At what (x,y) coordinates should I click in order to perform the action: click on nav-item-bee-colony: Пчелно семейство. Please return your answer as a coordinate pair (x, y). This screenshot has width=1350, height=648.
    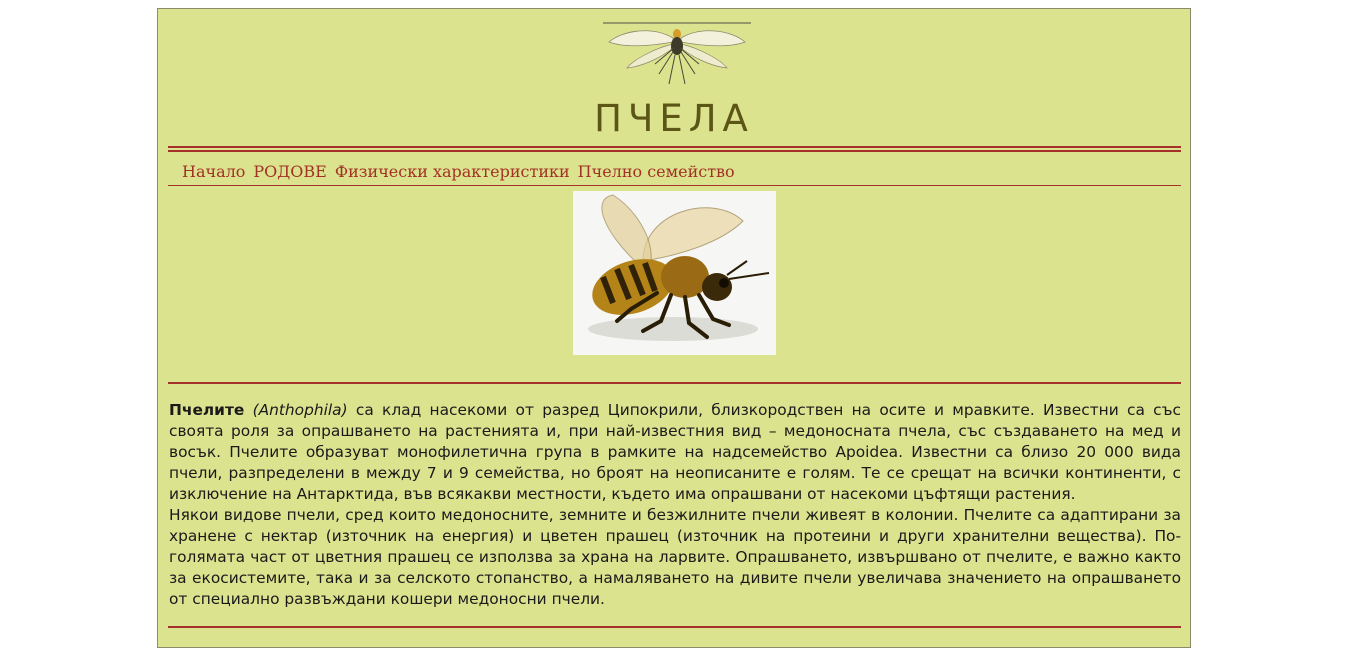
    Looking at the image, I should click on (656, 171).